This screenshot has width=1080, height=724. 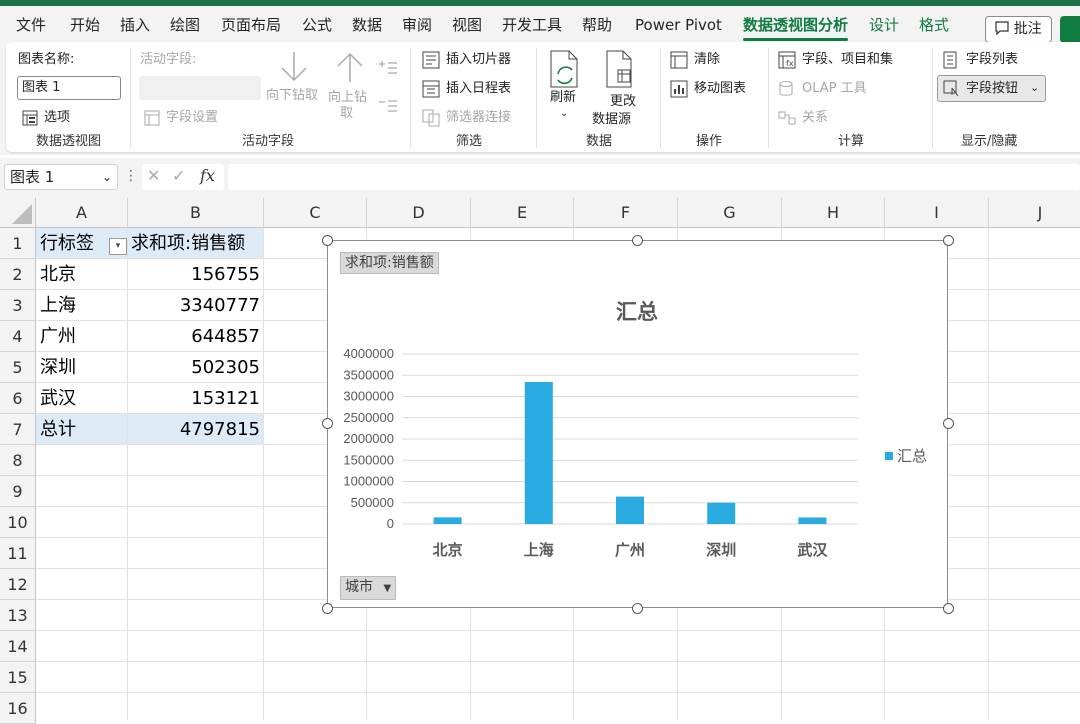 What do you see at coordinates (937, 213) in the screenshot?
I see `column-header-i: I` at bounding box center [937, 213].